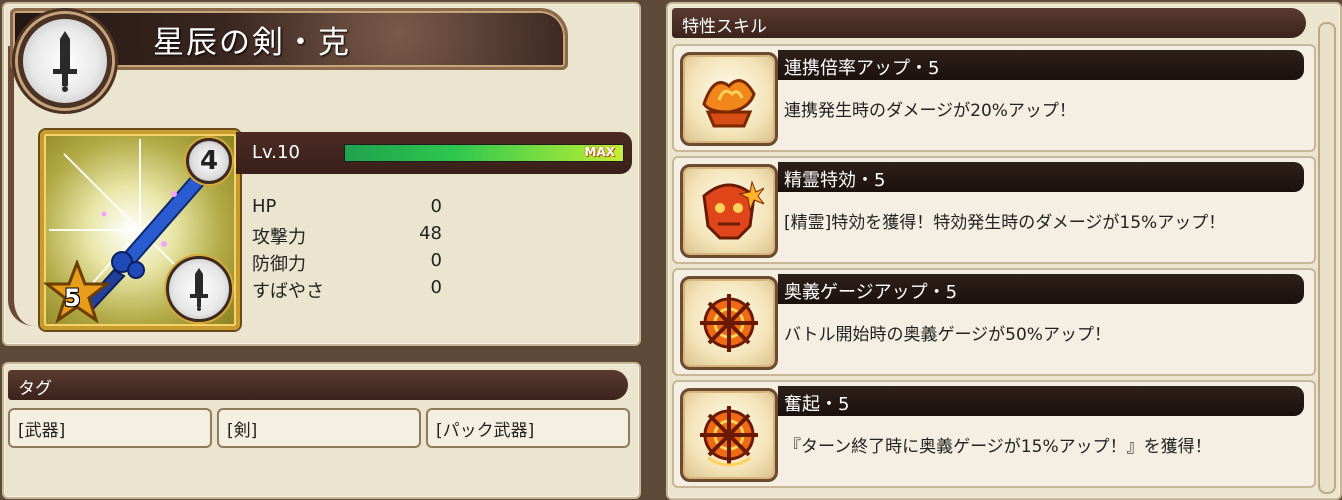 The height and width of the screenshot is (500, 1342). I want to click on skill-row: 奥義ゲージアップ・5 バトル開始時の奥義ゲージが50%アップ！, so click(994, 322).